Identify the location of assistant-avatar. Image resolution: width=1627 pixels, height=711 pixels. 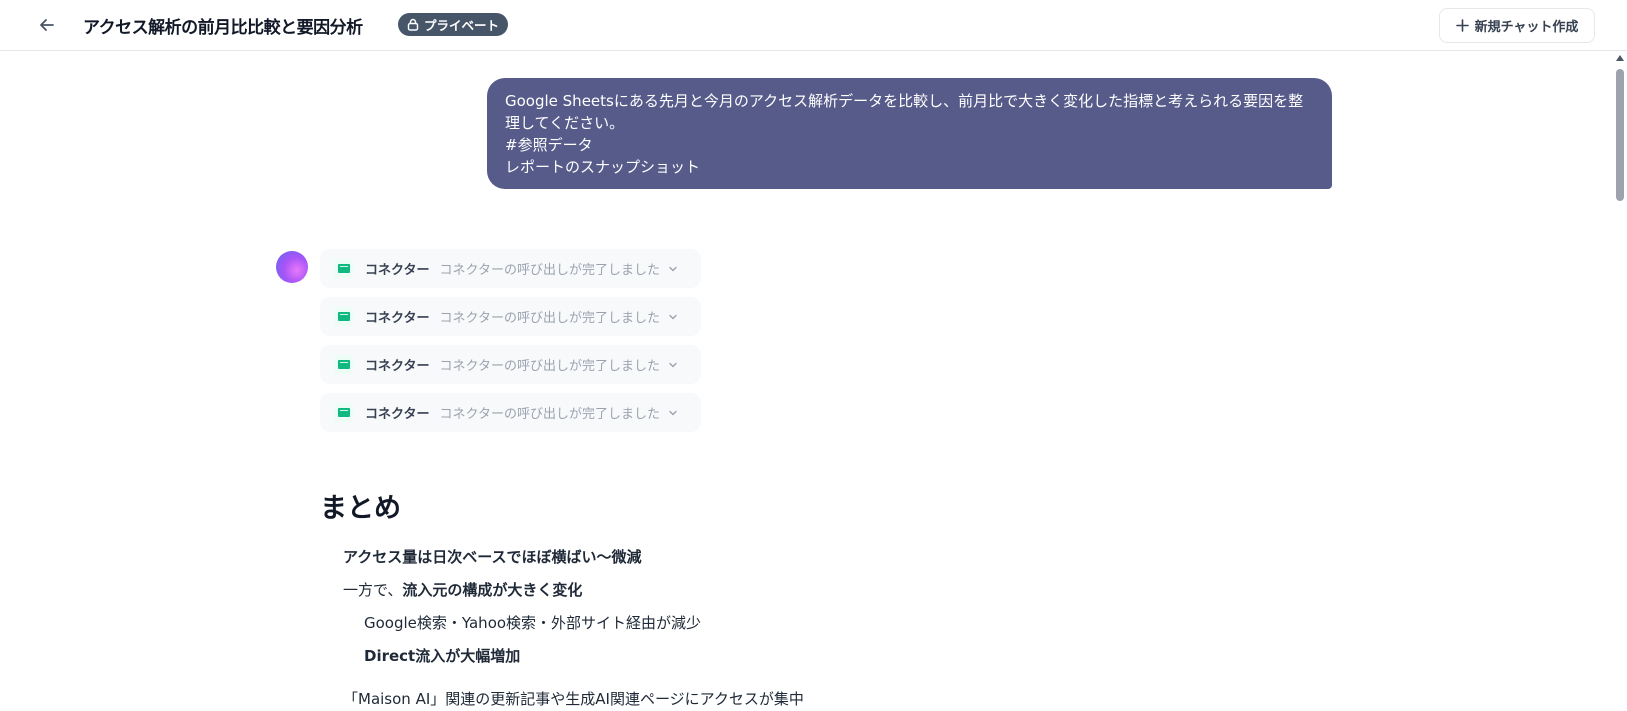
(292, 267).